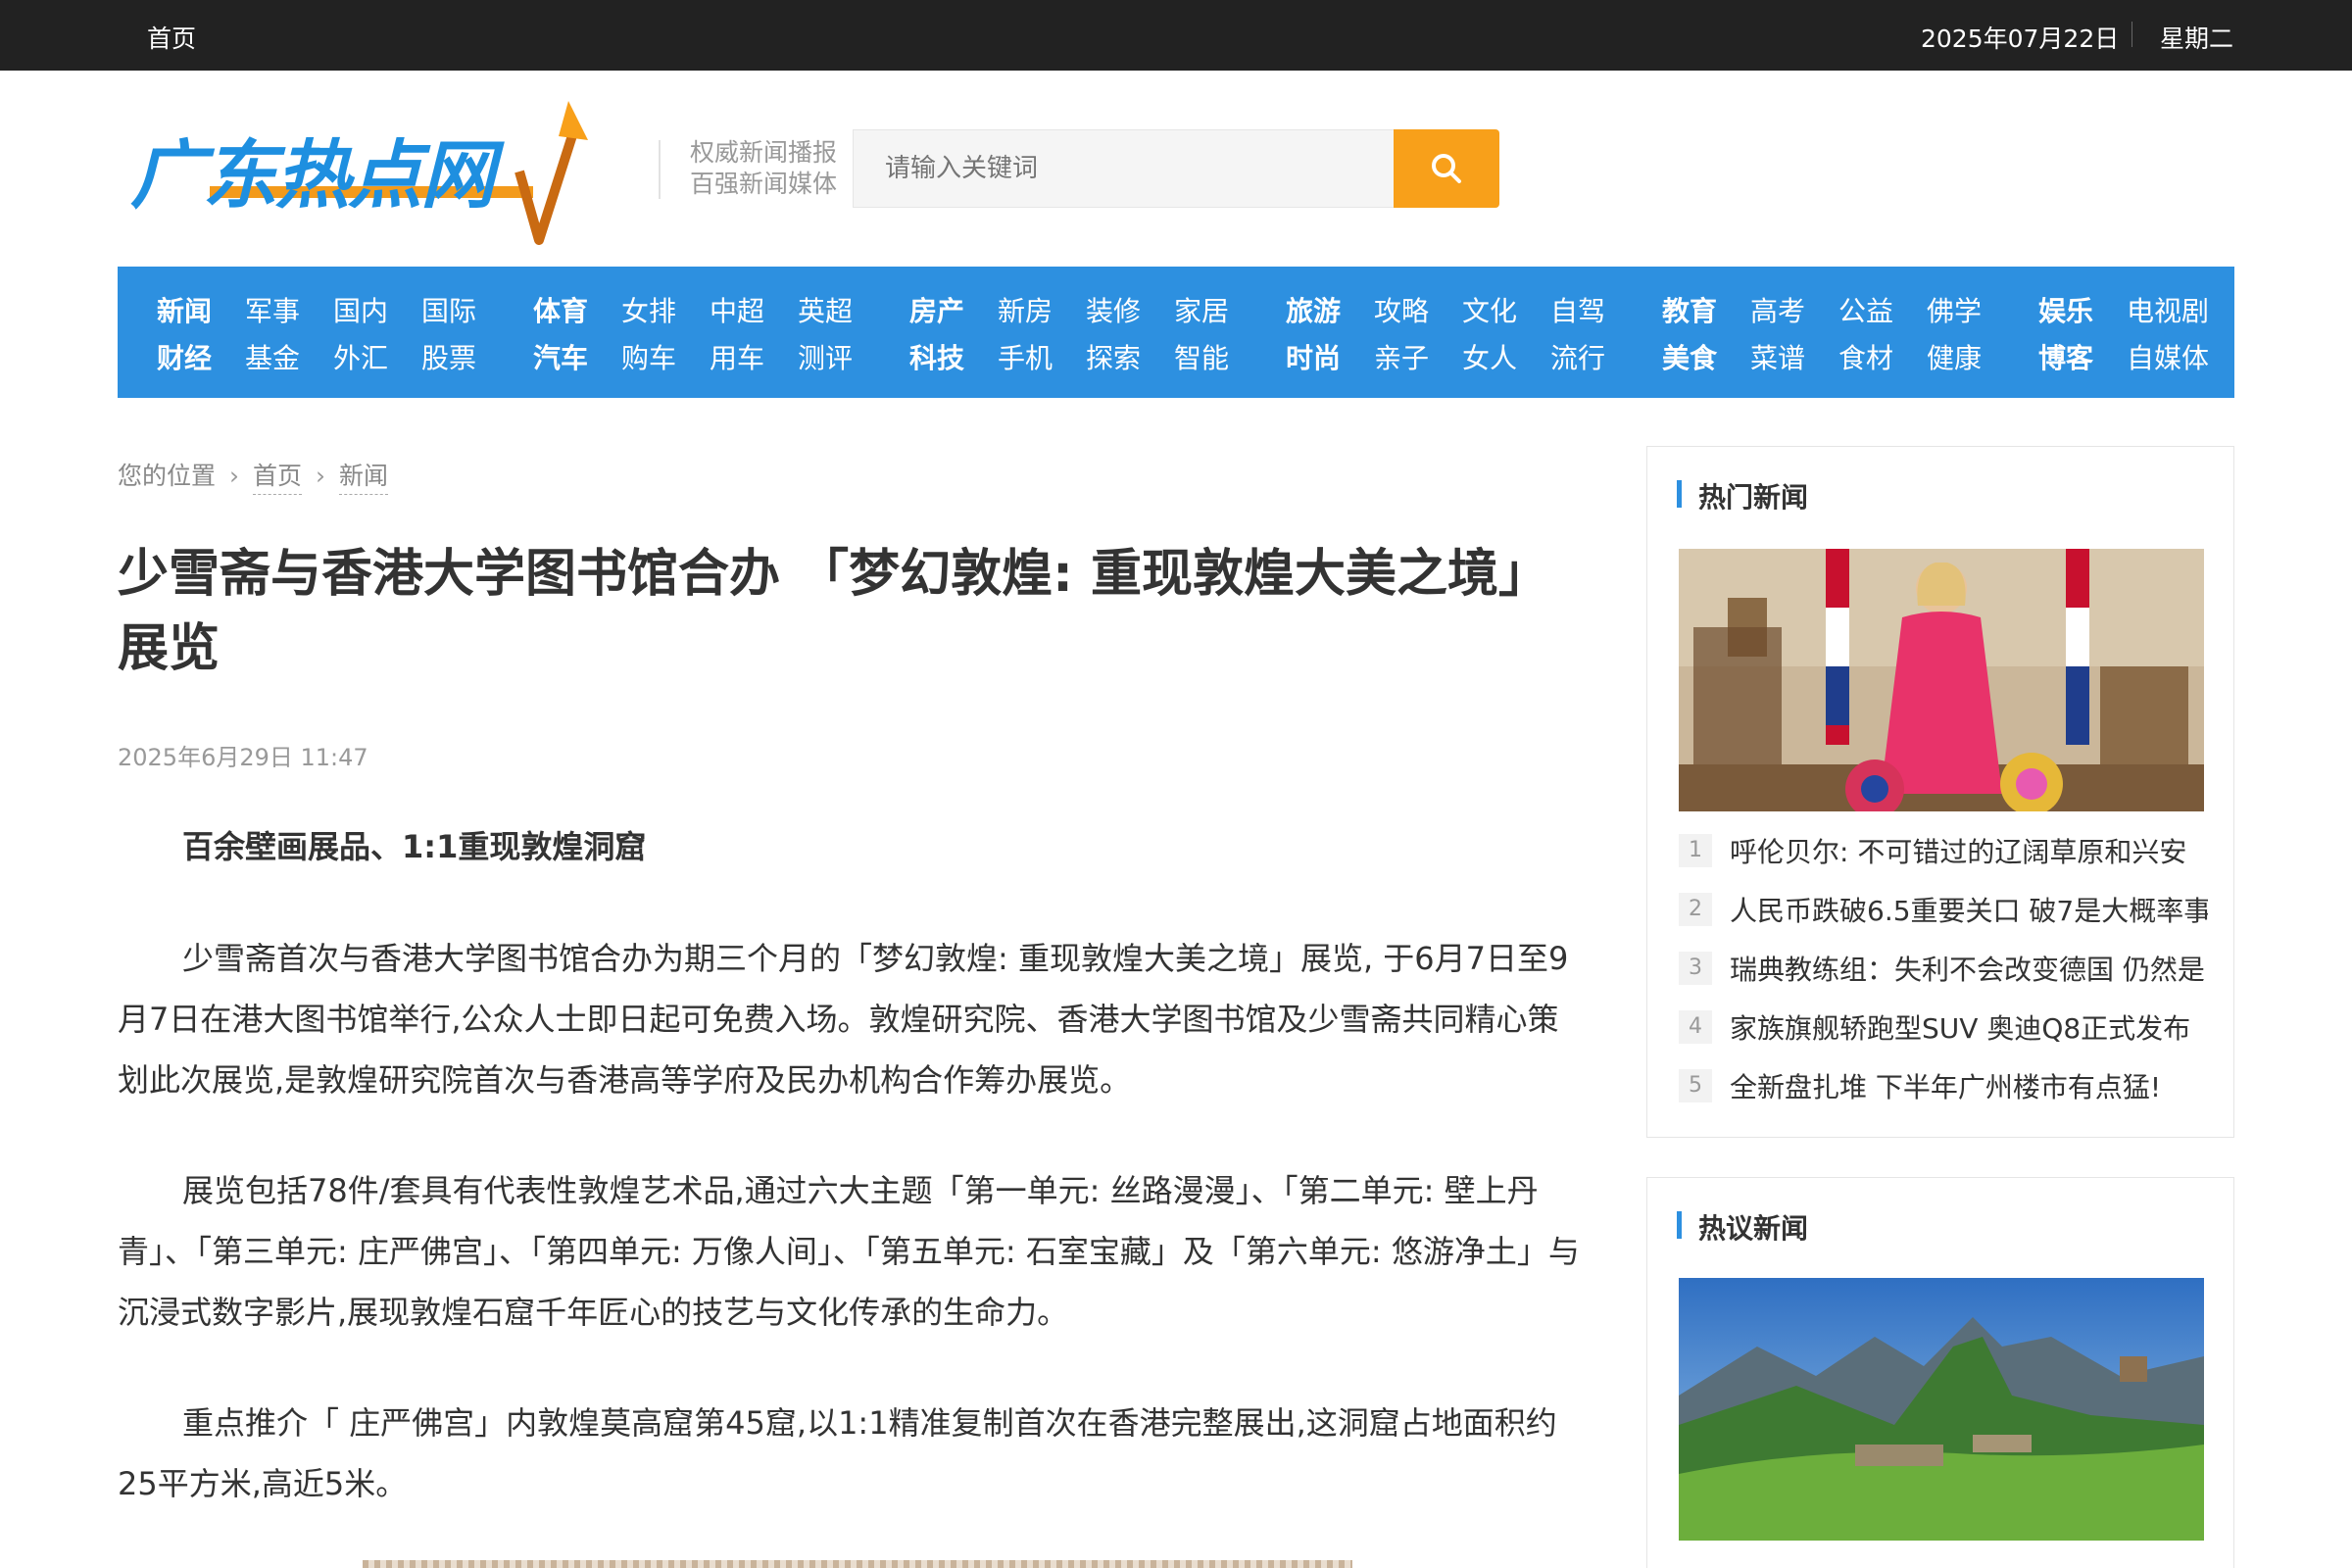 The width and height of the screenshot is (2352, 1568). I want to click on nav-item: 美食, so click(1706, 356).